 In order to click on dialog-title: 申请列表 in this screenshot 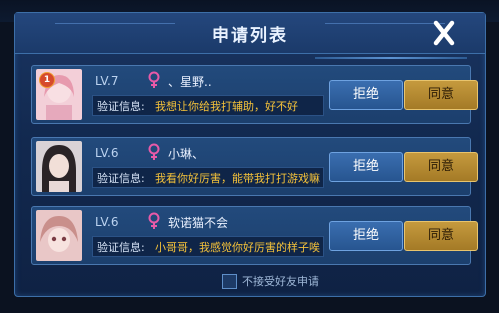, I will do `click(250, 36)`.